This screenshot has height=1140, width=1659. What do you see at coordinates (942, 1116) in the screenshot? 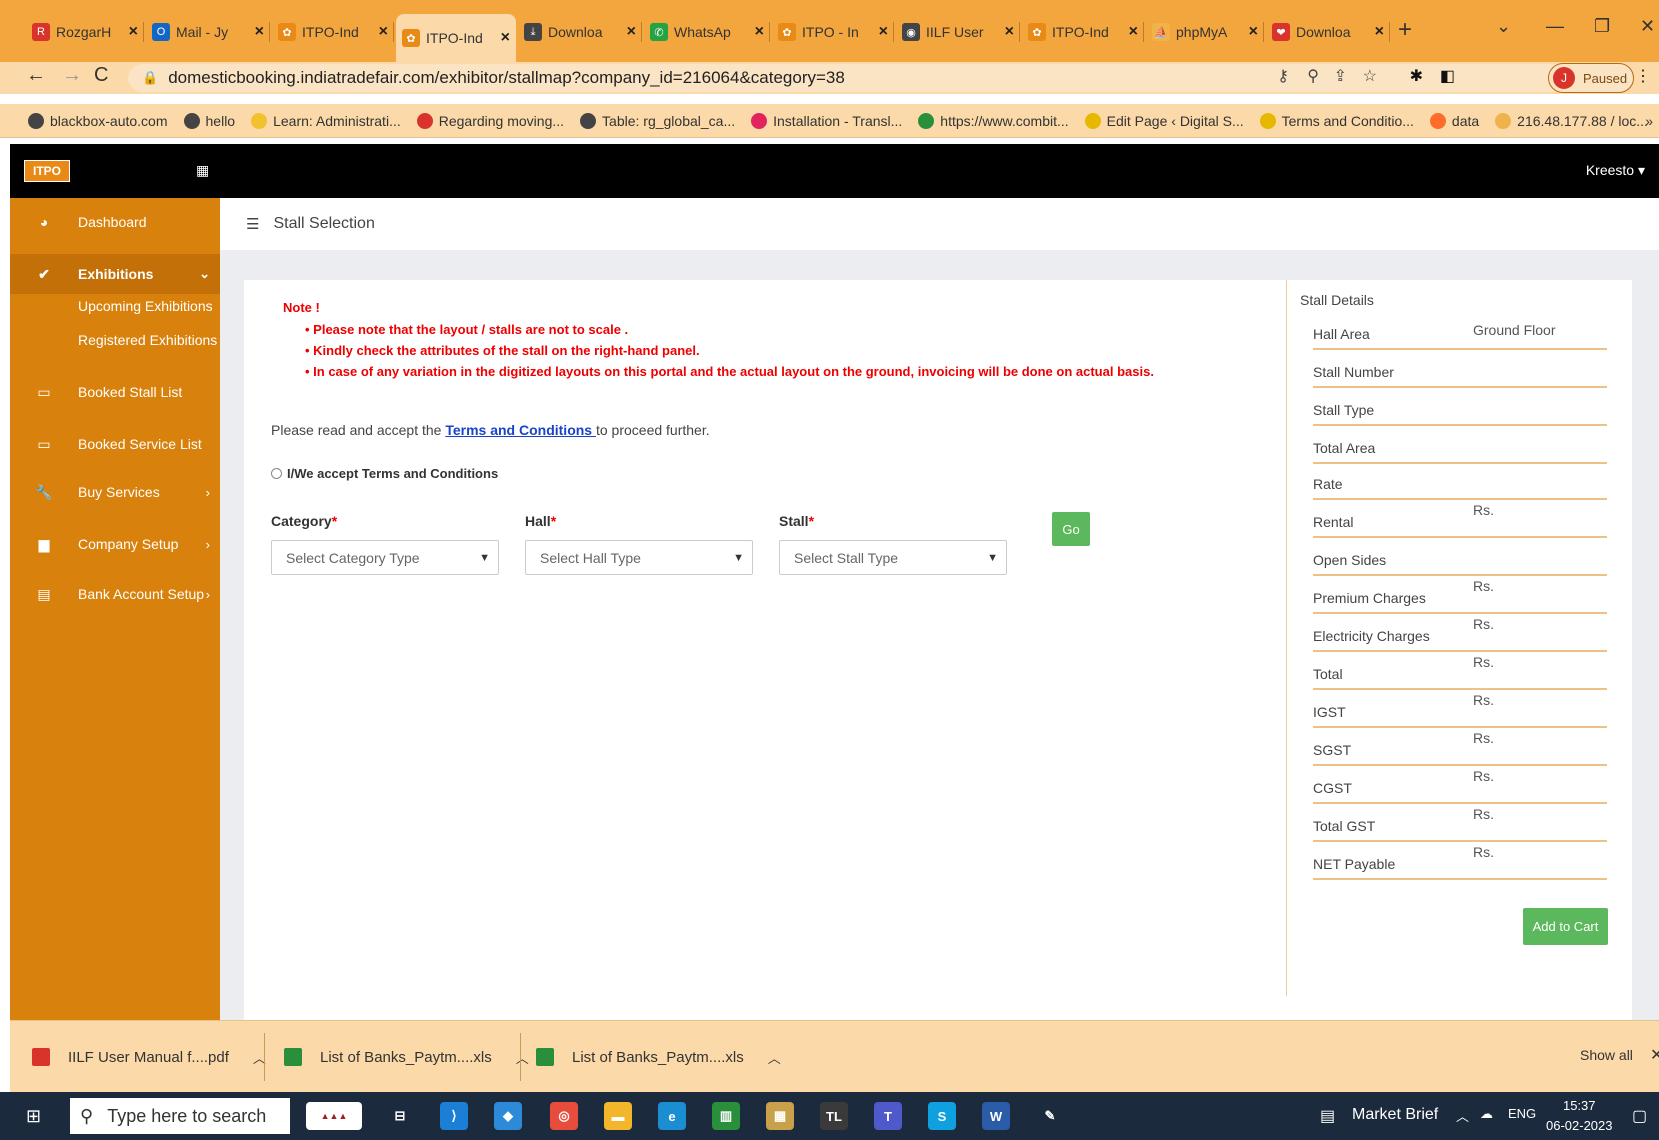
I see `skype-icon: S` at bounding box center [942, 1116].